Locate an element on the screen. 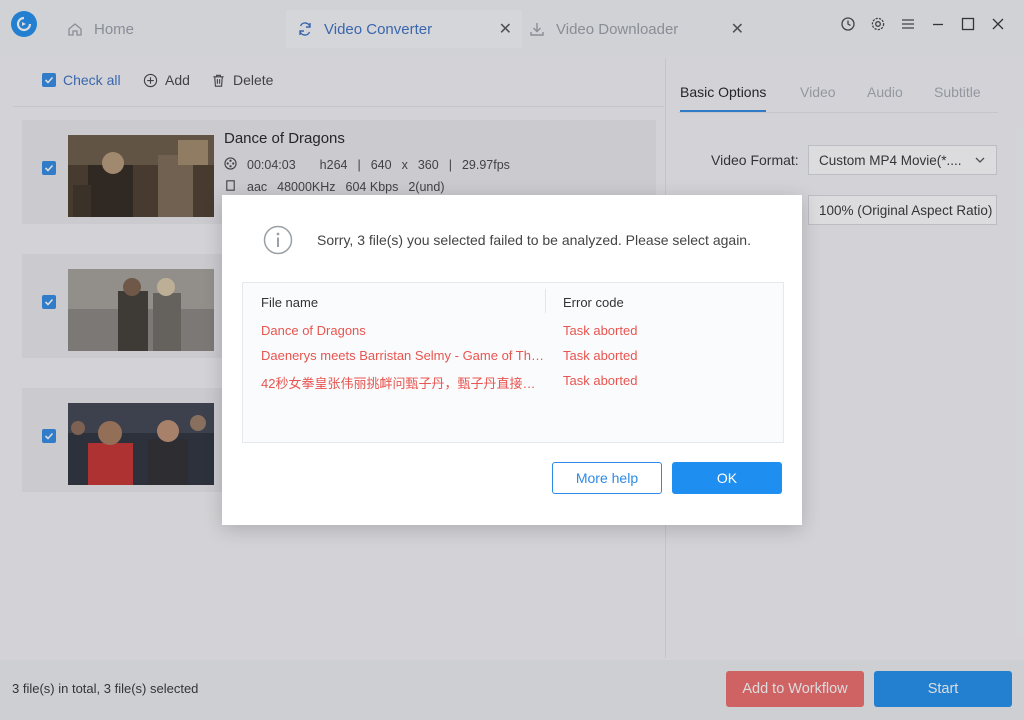  info-icon is located at coordinates (278, 240).